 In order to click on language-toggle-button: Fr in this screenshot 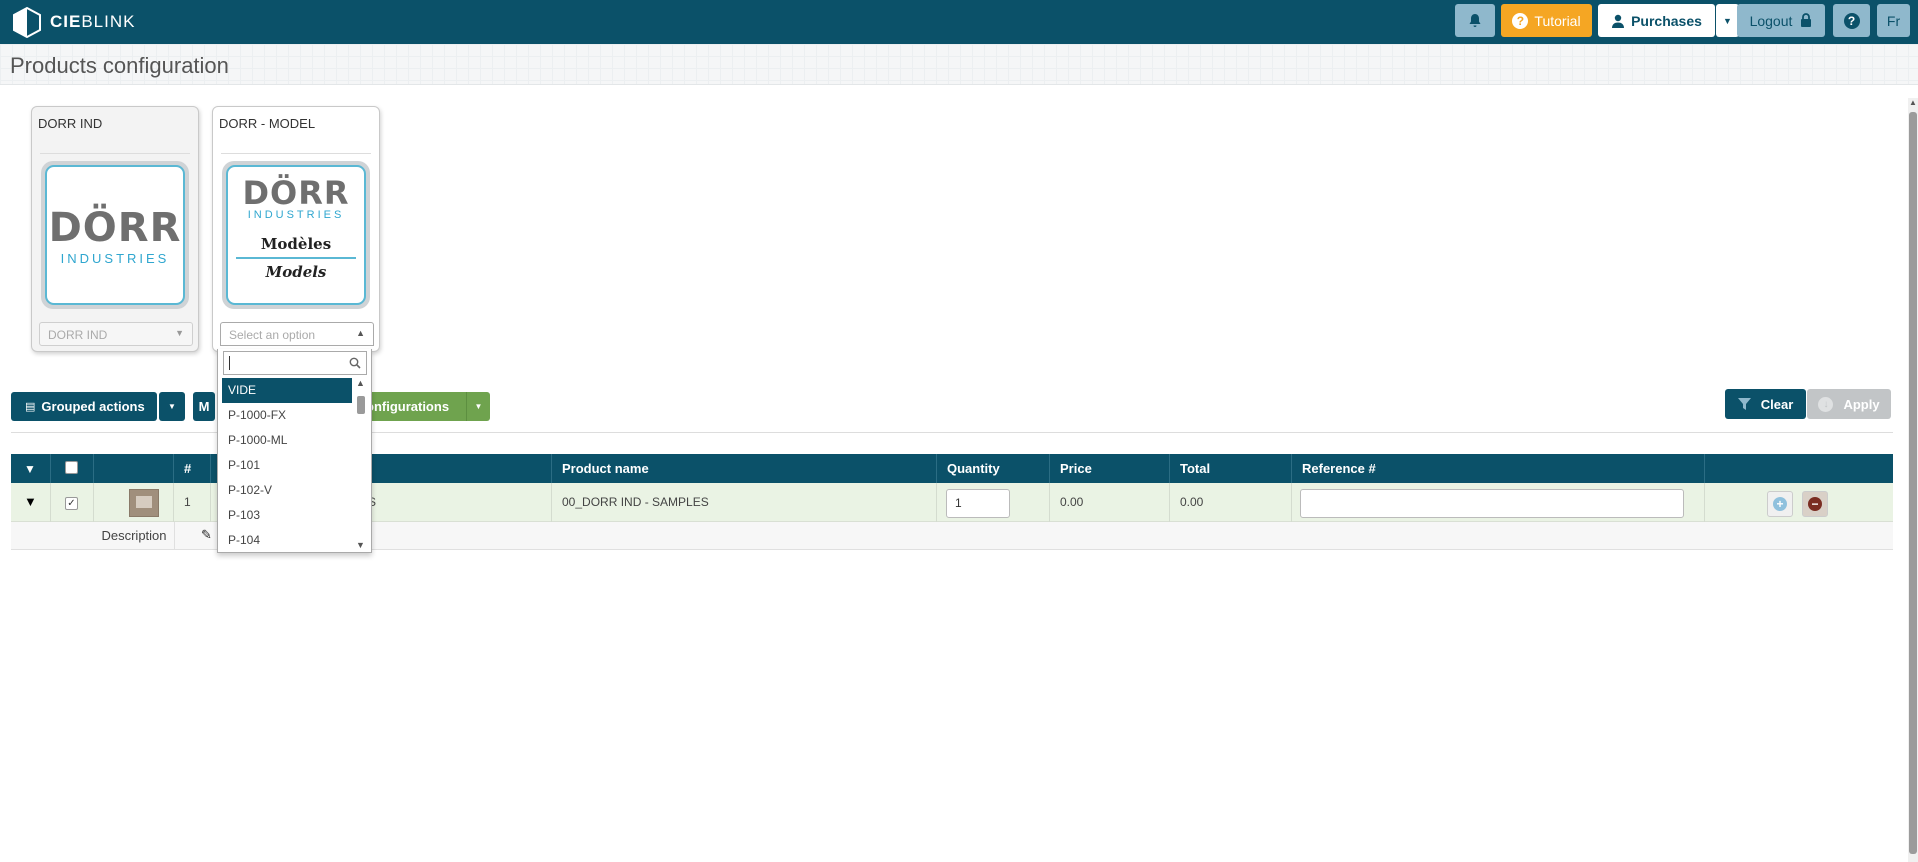, I will do `click(1893, 20)`.